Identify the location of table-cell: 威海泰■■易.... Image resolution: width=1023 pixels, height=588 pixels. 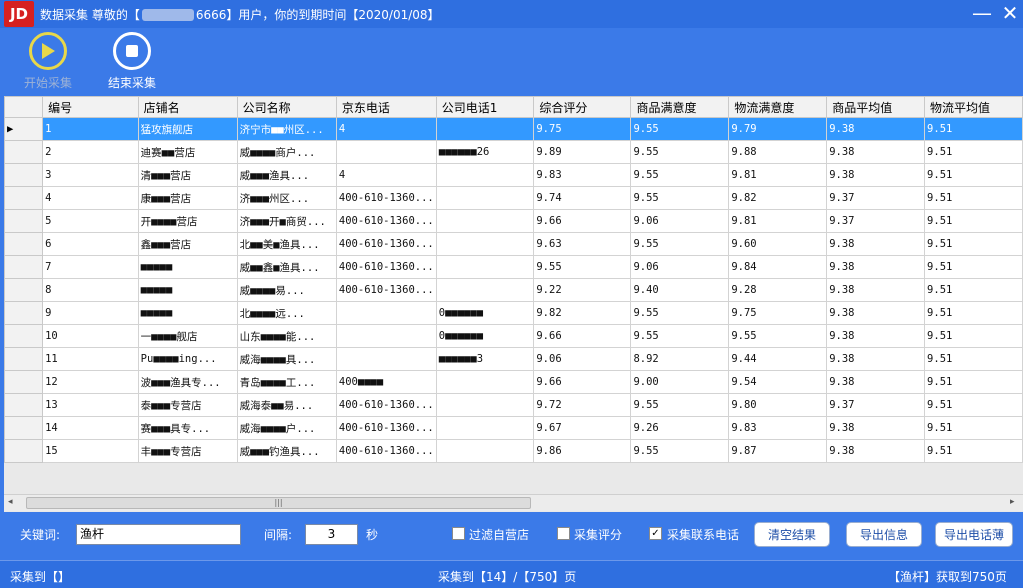
(286, 405).